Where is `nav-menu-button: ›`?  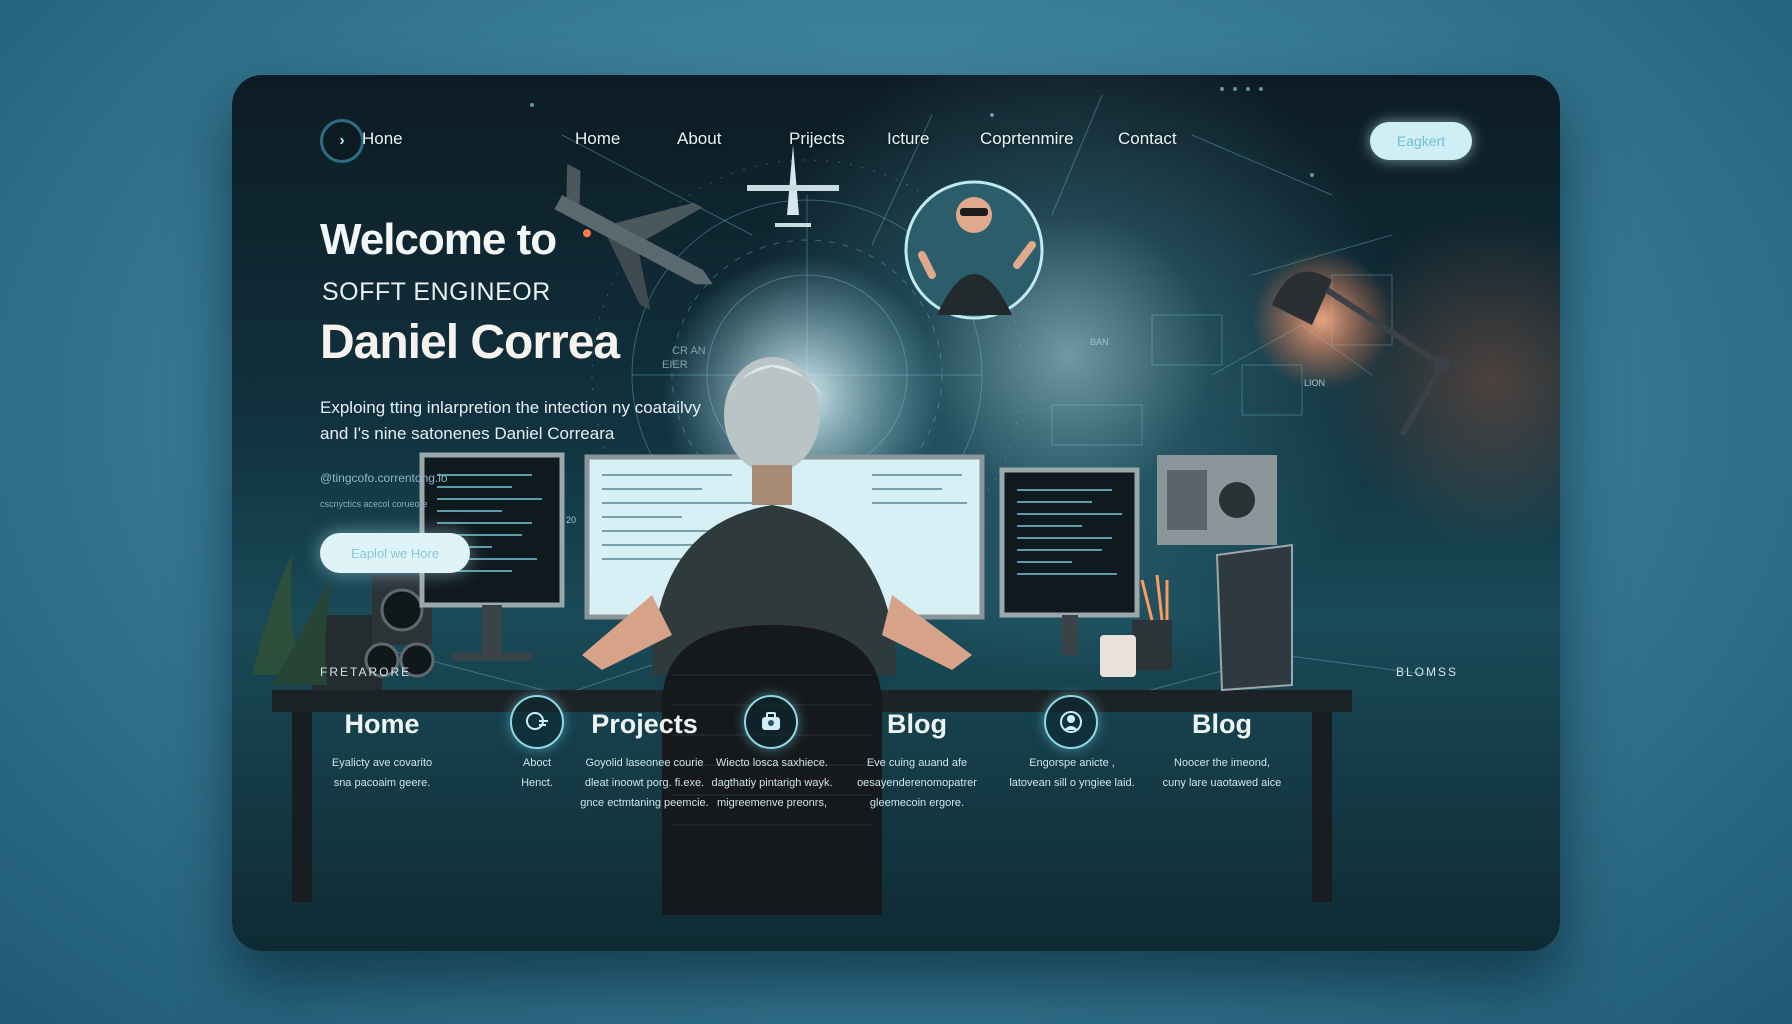 nav-menu-button: › is located at coordinates (342, 141).